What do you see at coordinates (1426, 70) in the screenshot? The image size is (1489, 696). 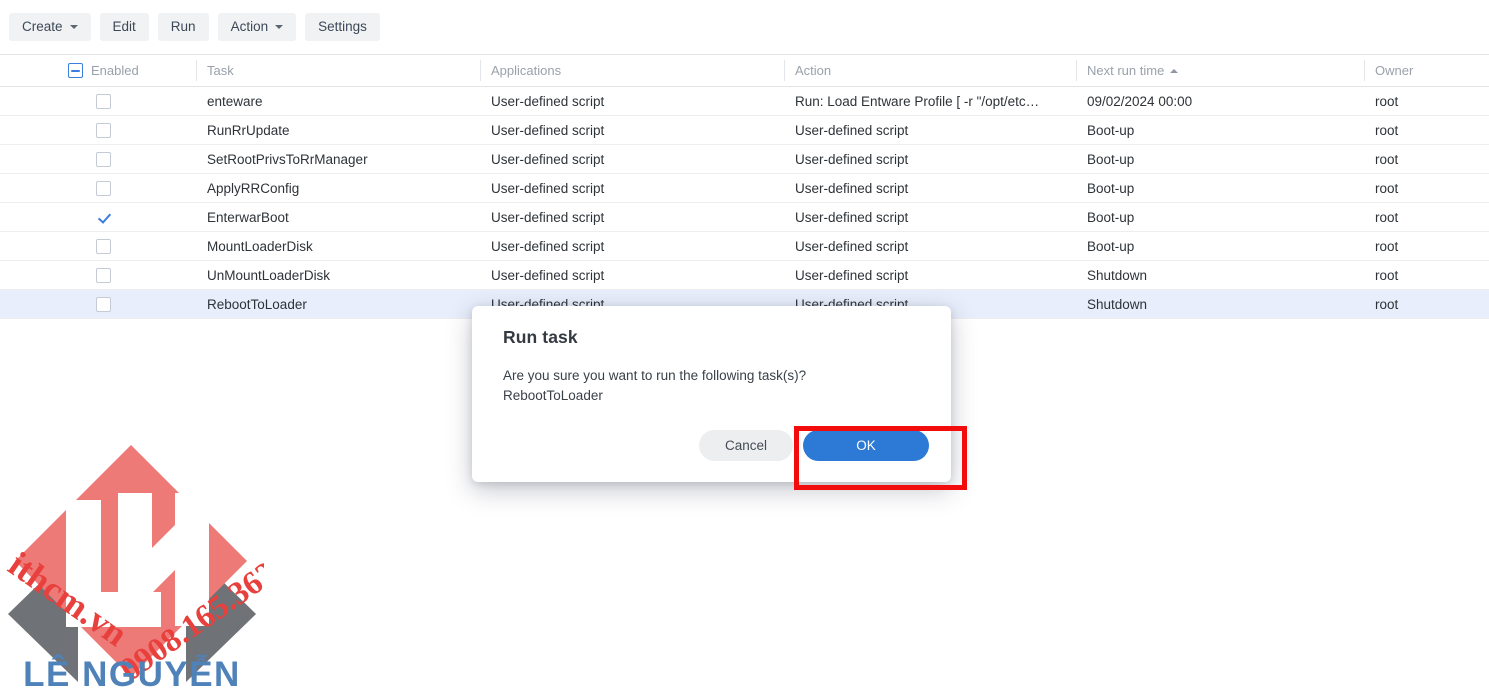 I see `column-header-owner: Owner` at bounding box center [1426, 70].